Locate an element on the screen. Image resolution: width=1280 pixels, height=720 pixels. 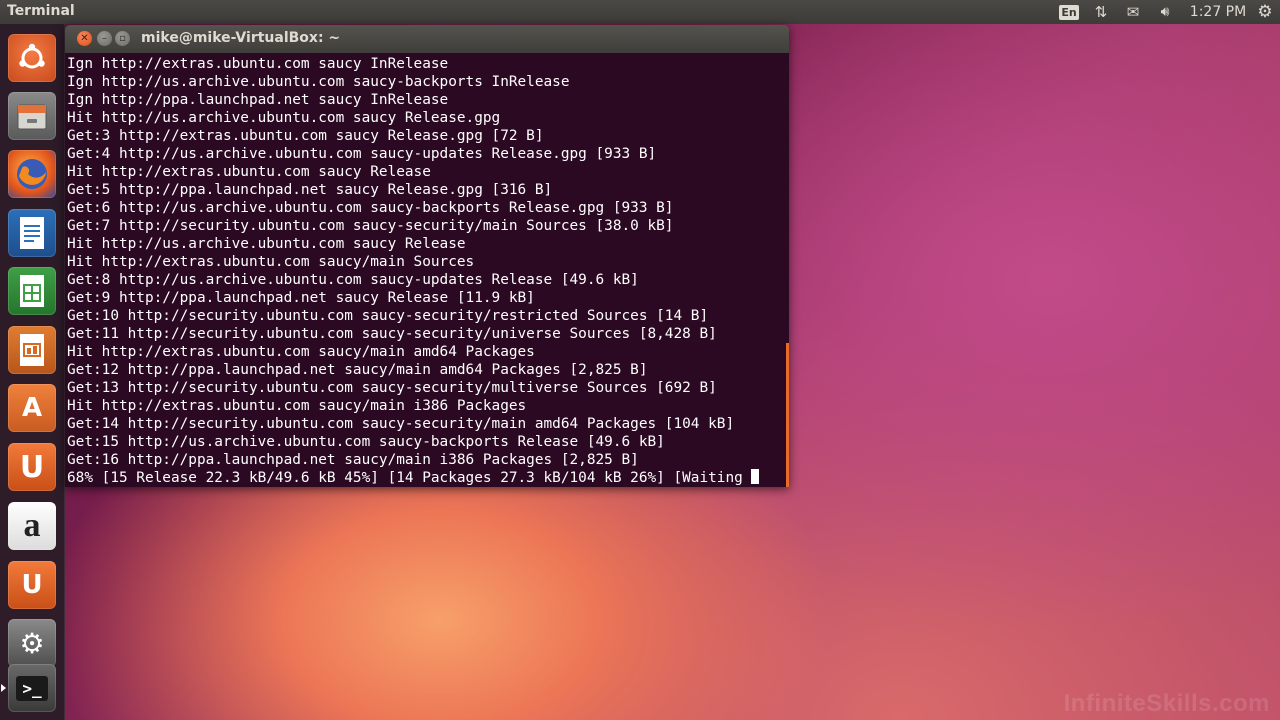
file-cabinet-icon is located at coordinates (32, 117).